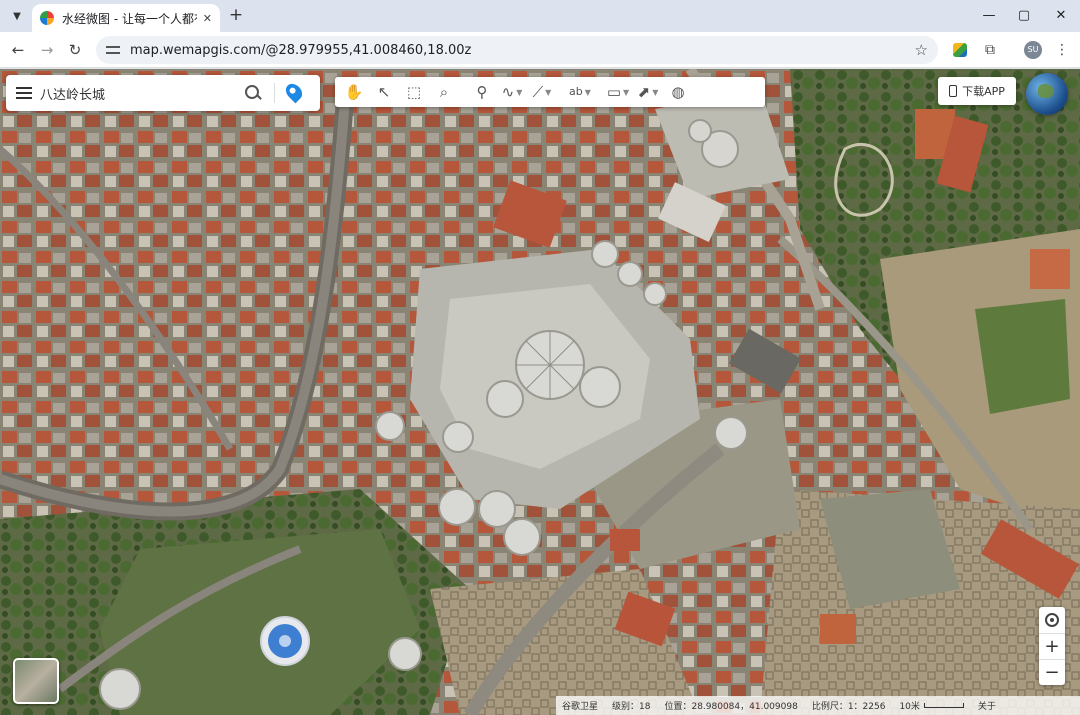  I want to click on text-label-tool-icon: ab ▼, so click(580, 92).